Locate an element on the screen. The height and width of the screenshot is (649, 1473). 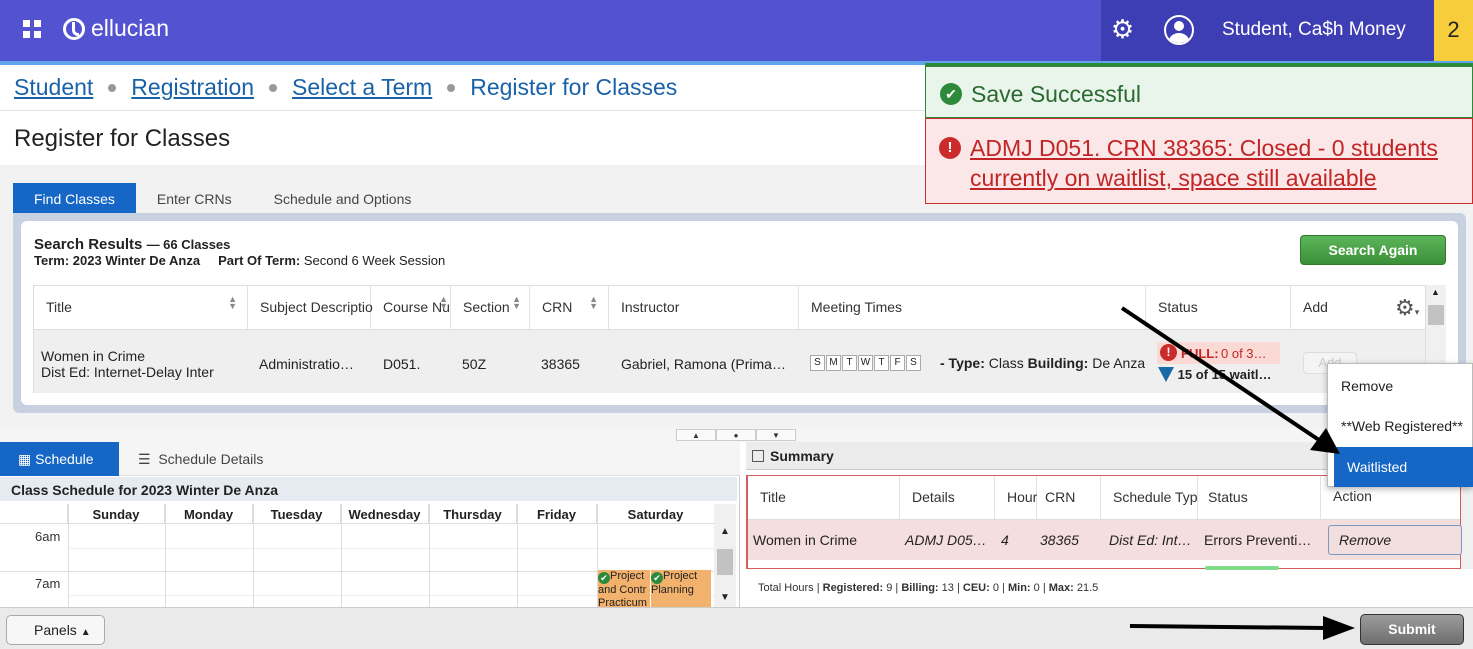
list-icon: ☰ is located at coordinates (144, 459).